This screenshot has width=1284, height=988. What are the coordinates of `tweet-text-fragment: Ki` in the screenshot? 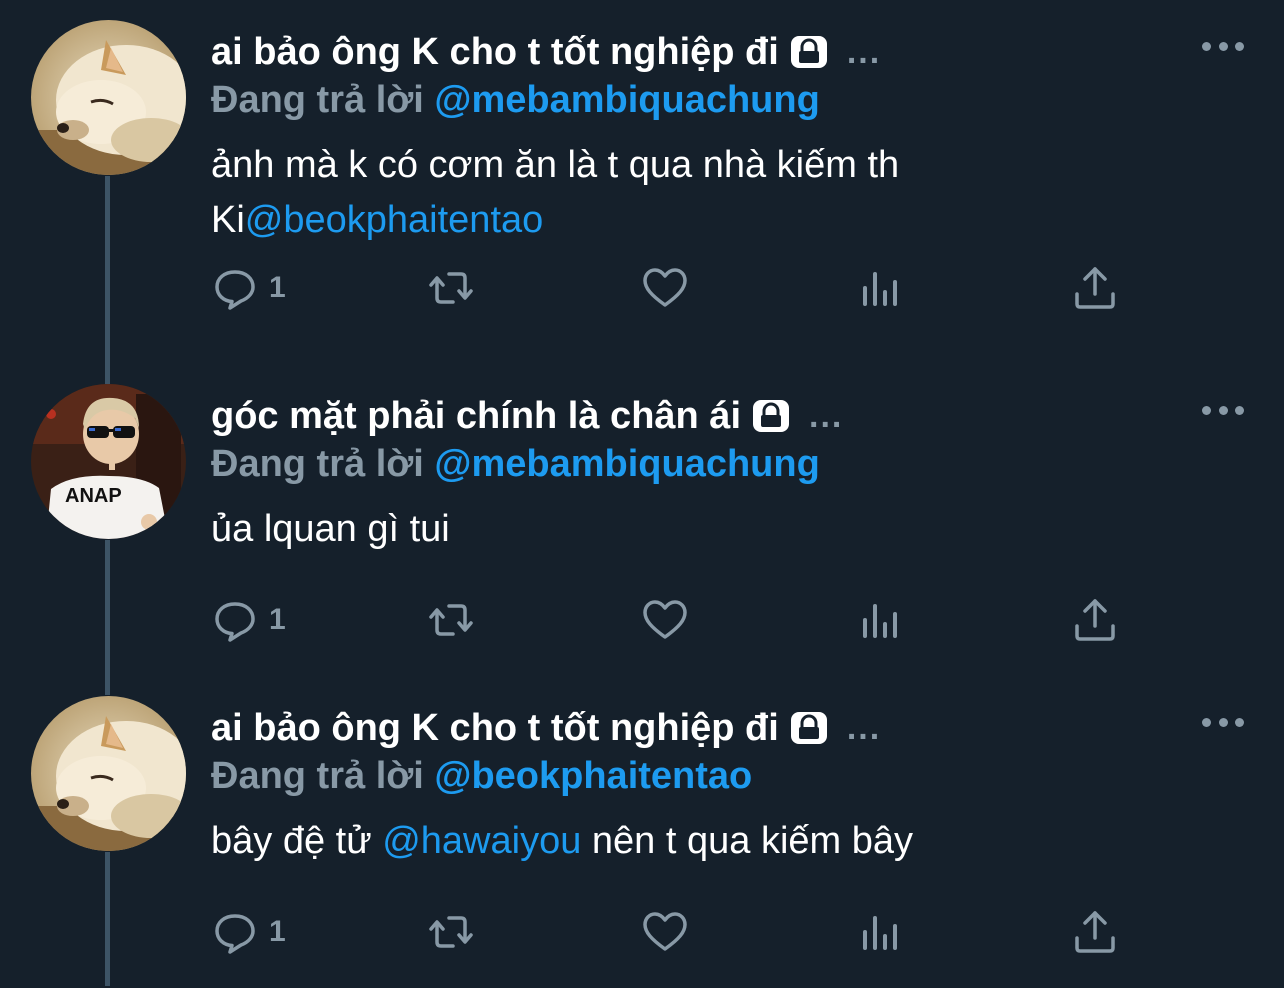 It's located at (228, 220).